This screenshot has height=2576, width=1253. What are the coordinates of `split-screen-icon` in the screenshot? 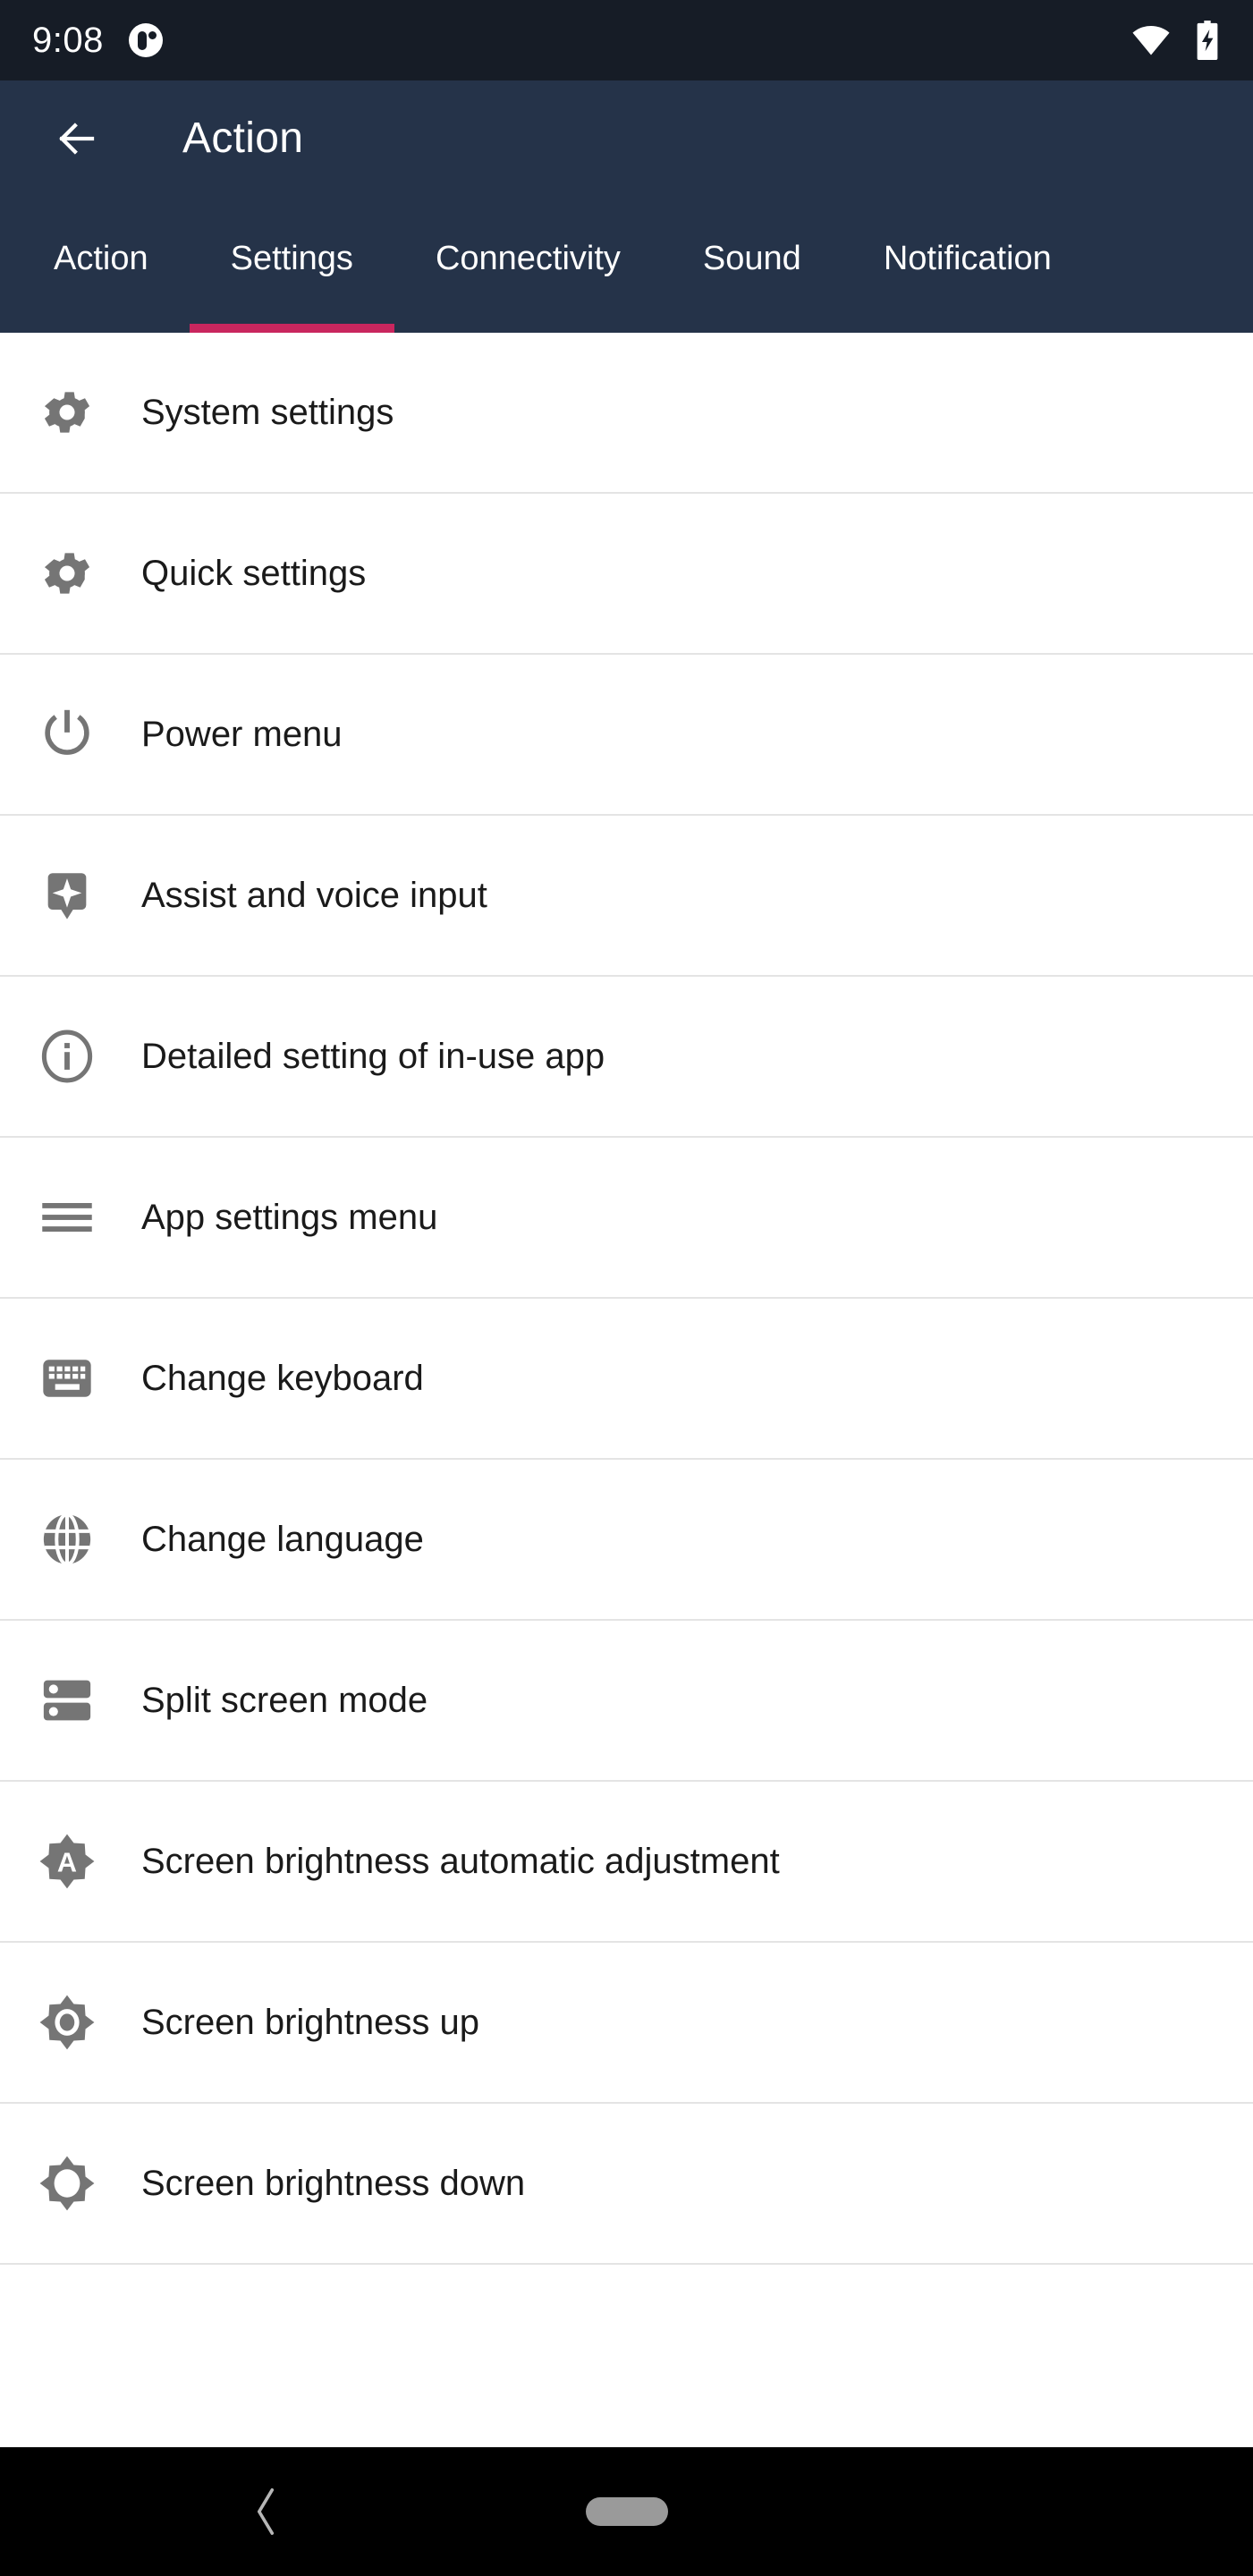 It's located at (67, 1700).